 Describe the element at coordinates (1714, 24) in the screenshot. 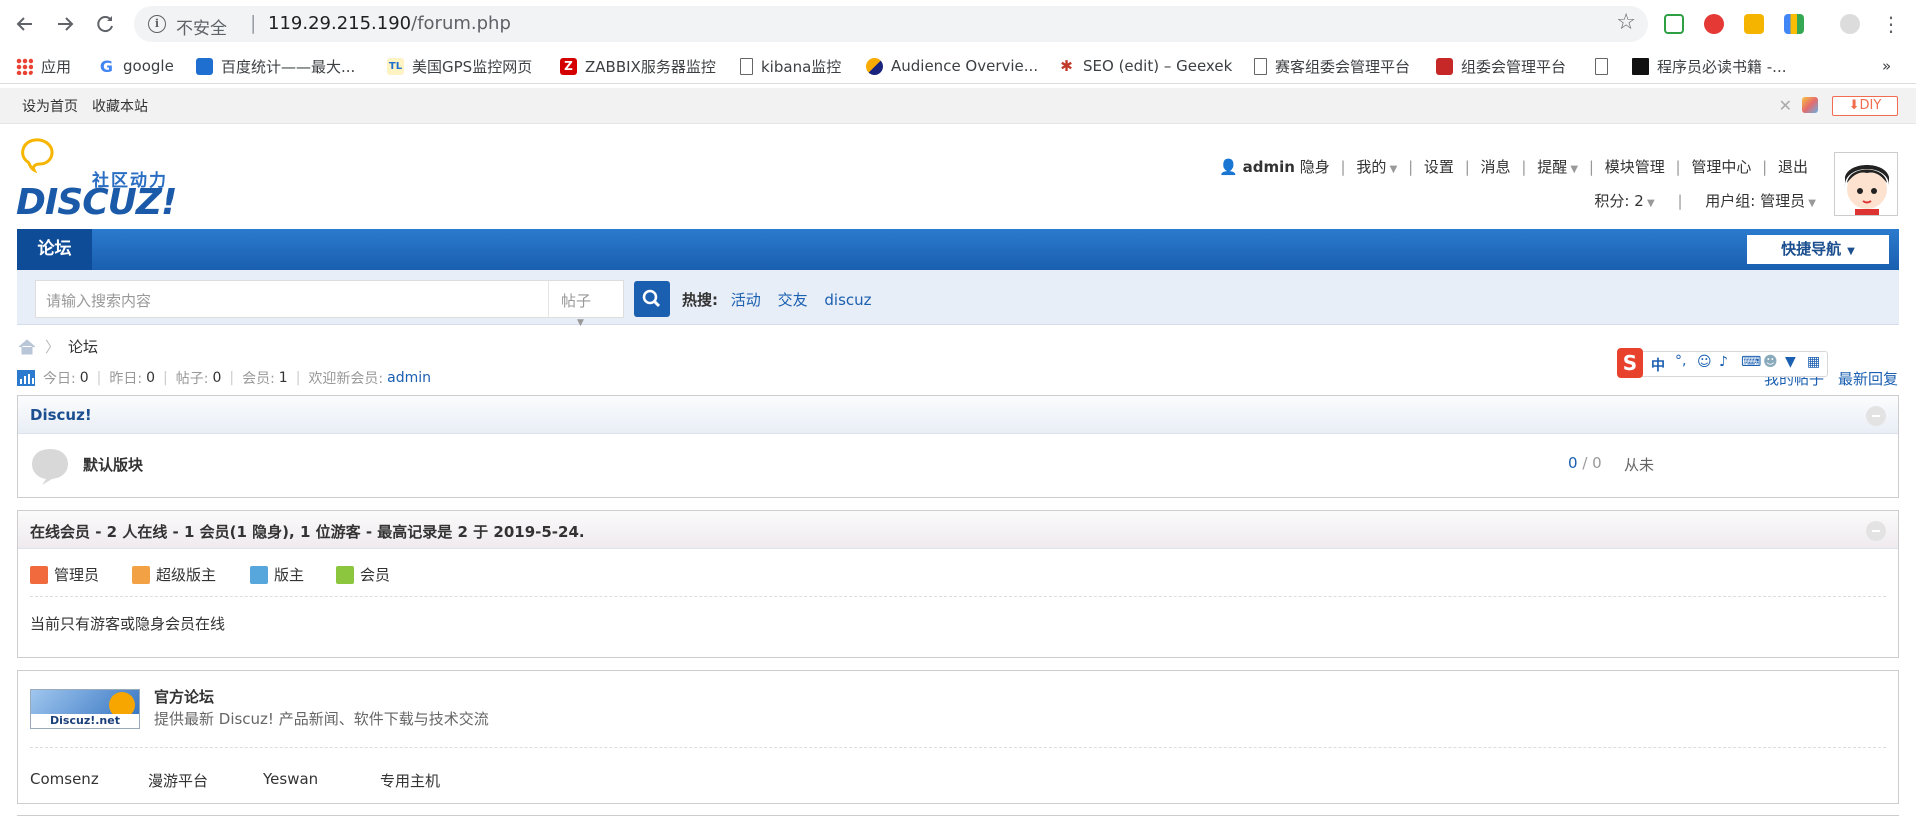

I see `red-circle-extension-icon` at that location.